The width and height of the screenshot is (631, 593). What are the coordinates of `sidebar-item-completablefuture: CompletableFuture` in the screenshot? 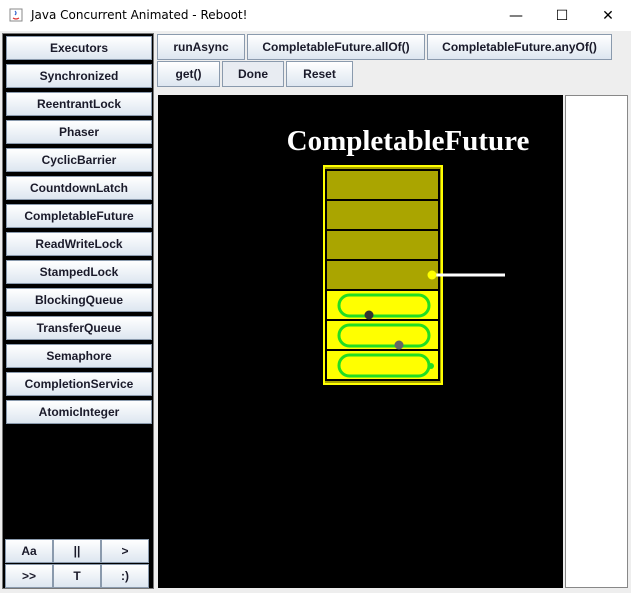 It's located at (79, 216).